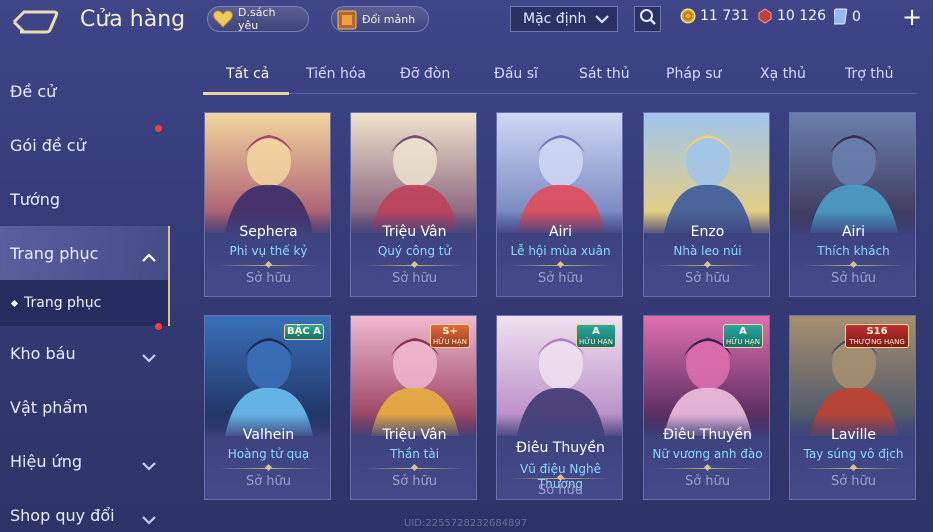 The image size is (933, 532). I want to click on skin-card: Valhein Hoàng tử quạ Sở hữu BẬC A, so click(267, 407).